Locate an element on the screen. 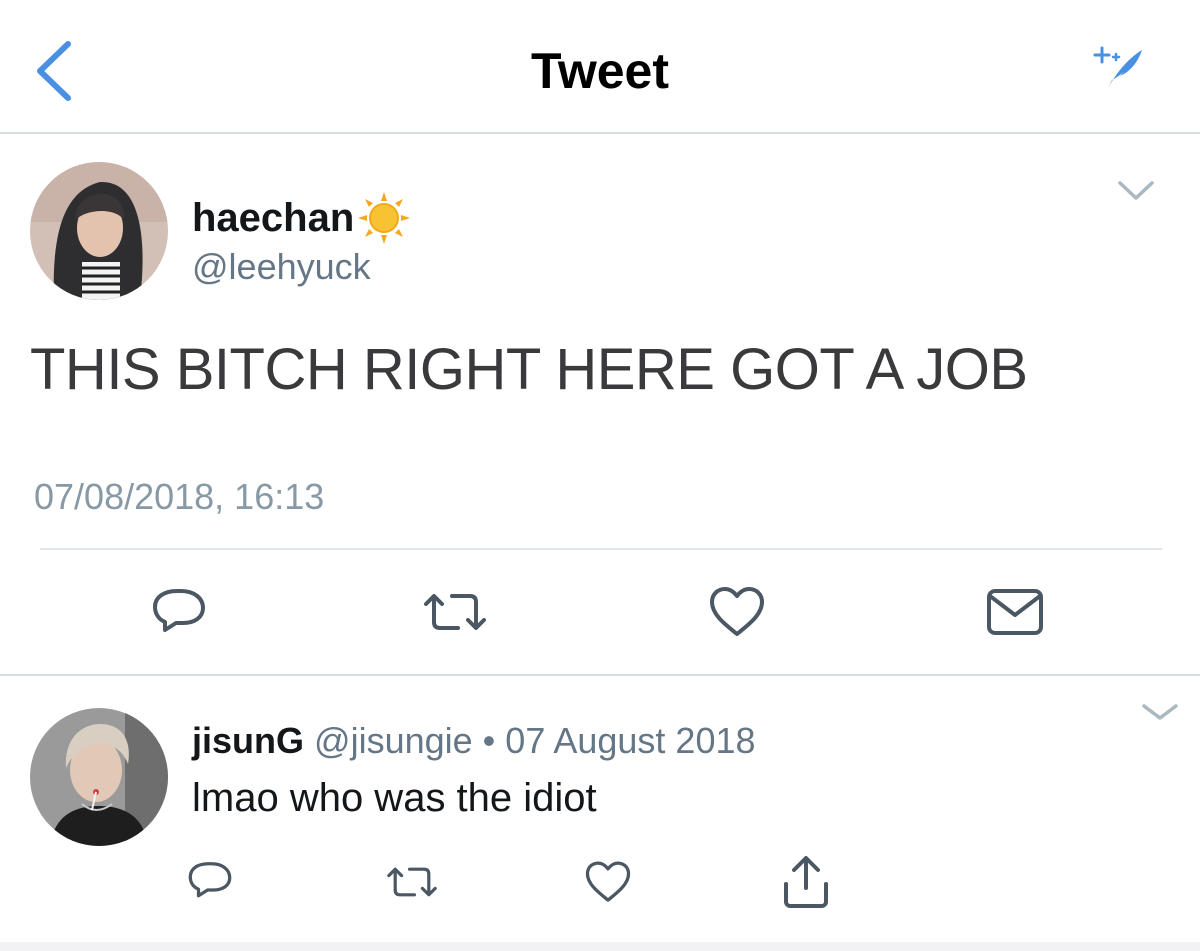 The image size is (1200, 951). reply-options-button is located at coordinates (1160, 712).